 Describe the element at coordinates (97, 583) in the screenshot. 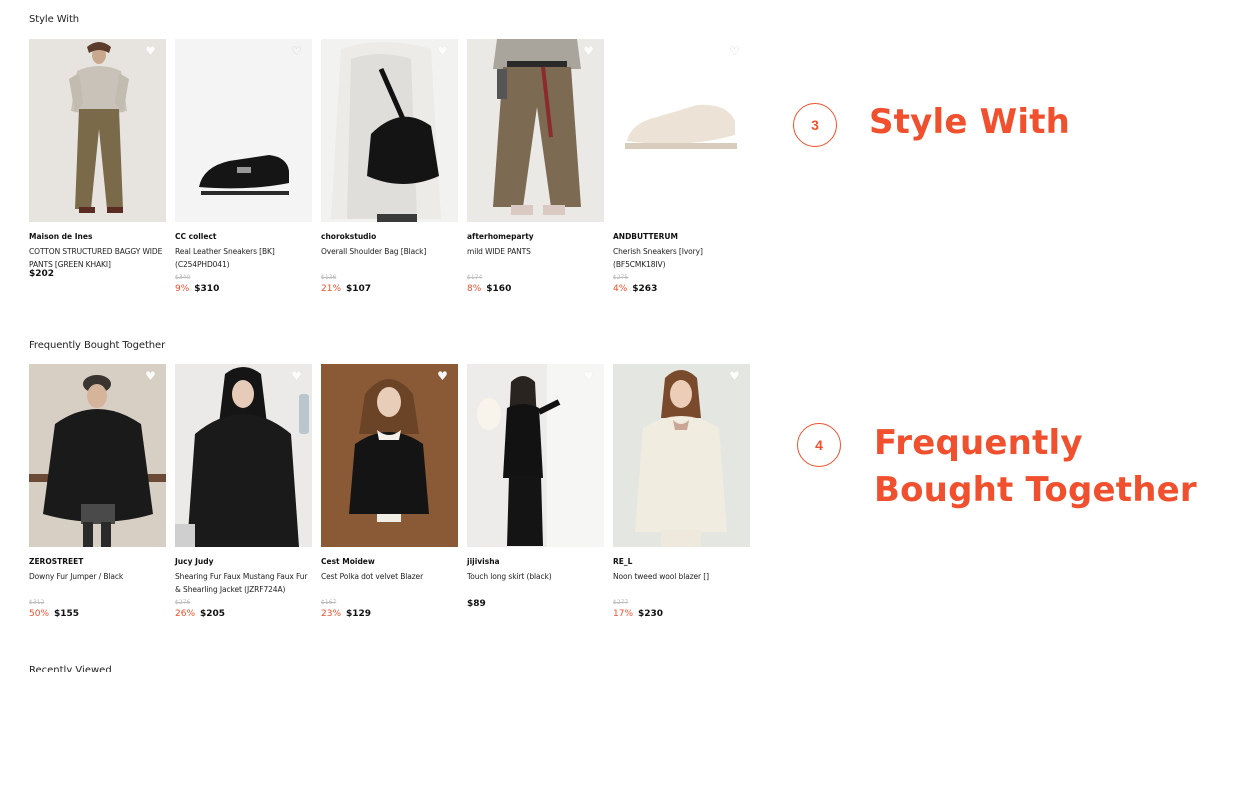

I see `product-name: Downy Fur Jumper / Black` at that location.